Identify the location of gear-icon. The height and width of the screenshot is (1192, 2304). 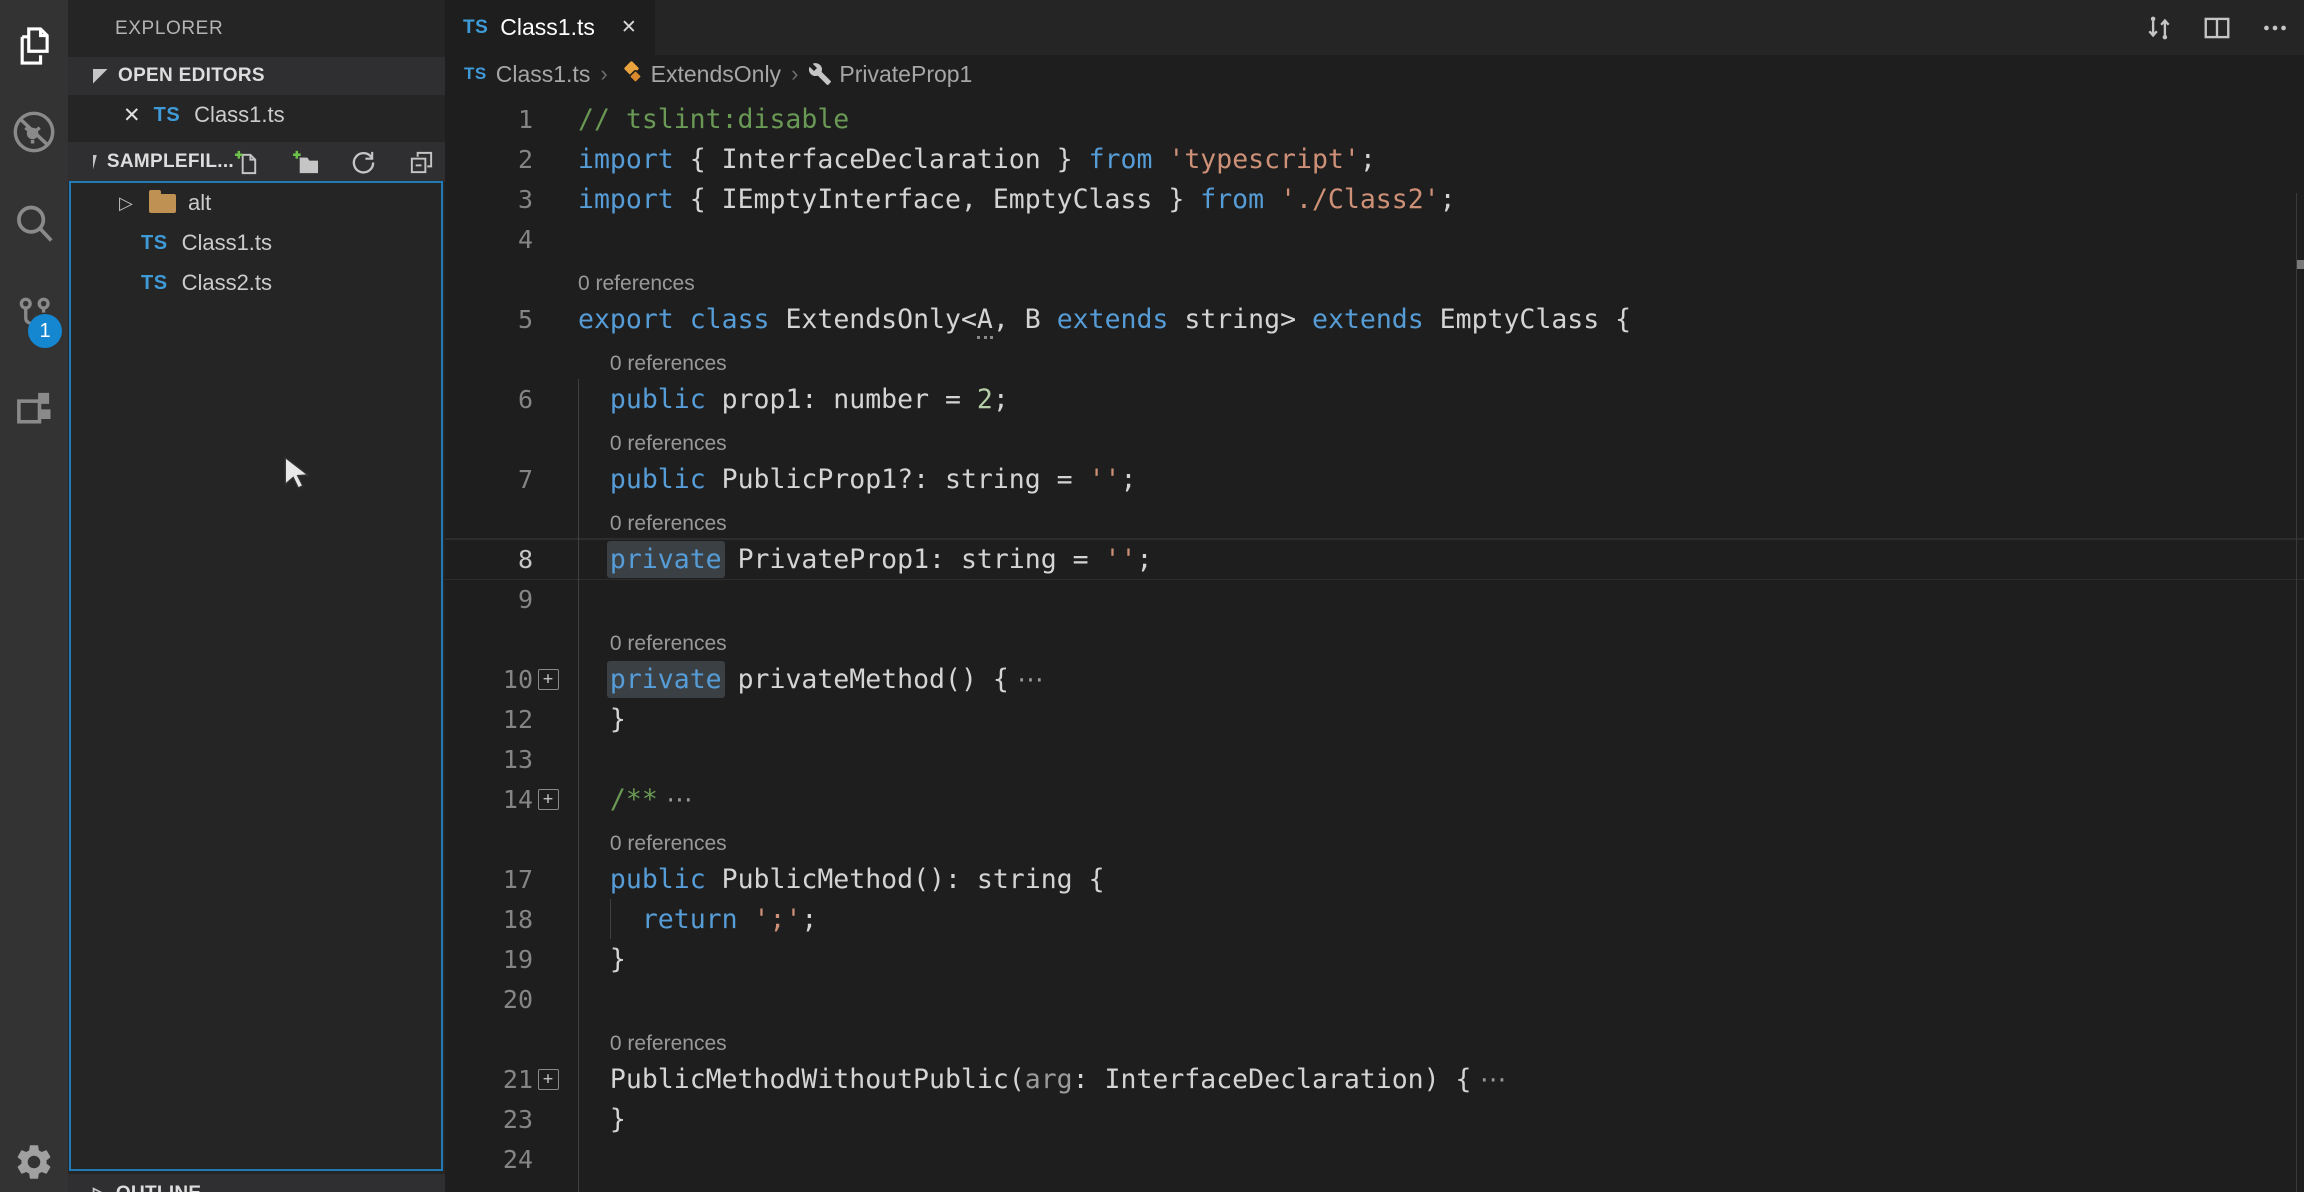
(34, 1162).